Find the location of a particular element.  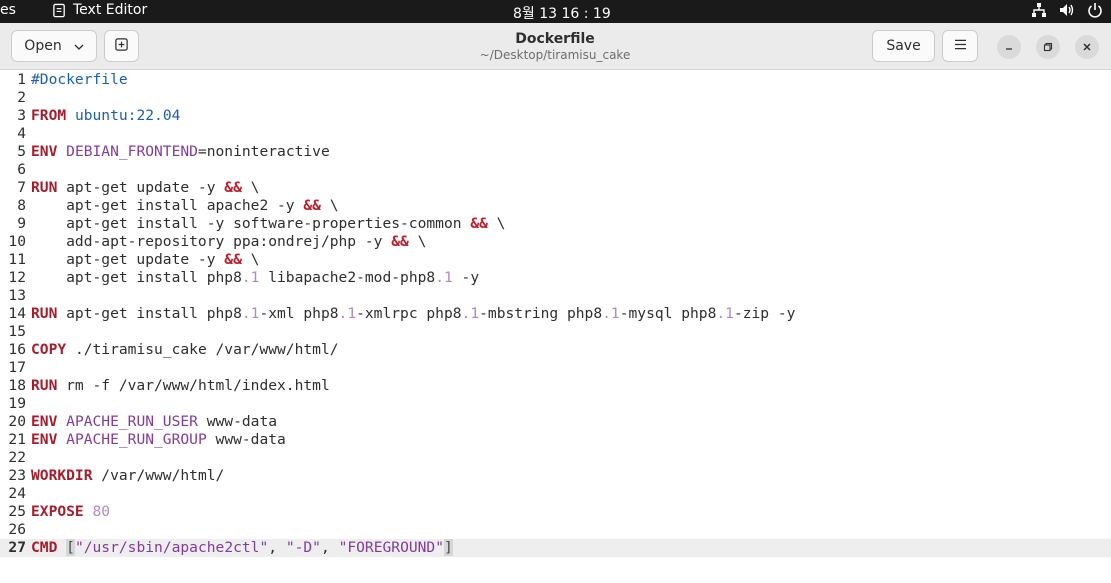

code-token: FROM is located at coordinates (49, 115).